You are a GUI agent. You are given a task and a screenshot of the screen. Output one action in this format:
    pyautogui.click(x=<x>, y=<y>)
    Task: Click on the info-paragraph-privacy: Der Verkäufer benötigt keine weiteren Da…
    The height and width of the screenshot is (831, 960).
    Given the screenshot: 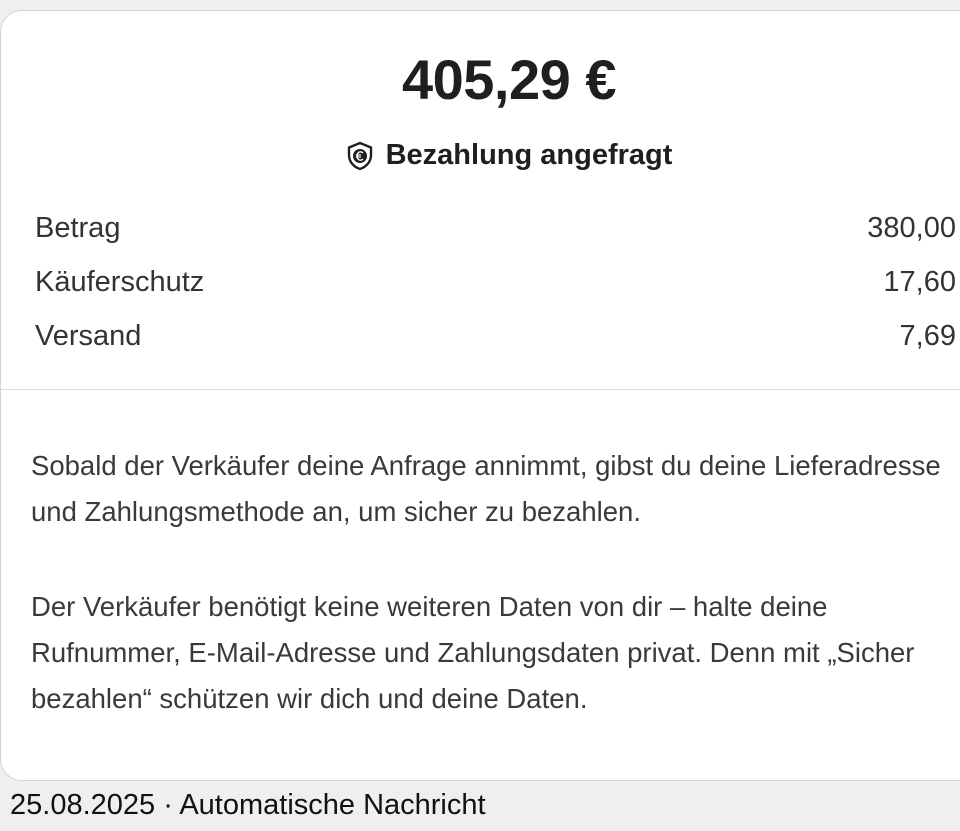 What is the action you would take?
    pyautogui.click(x=473, y=652)
    